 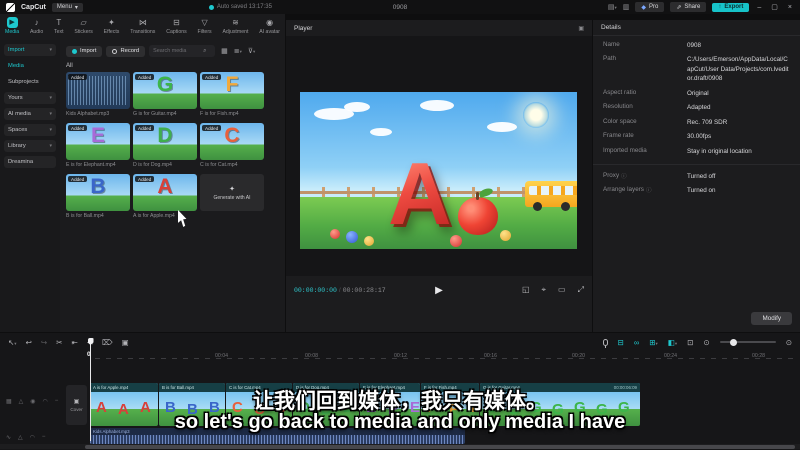 I want to click on speed-tool-icon: ⊞▾, so click(x=653, y=342).